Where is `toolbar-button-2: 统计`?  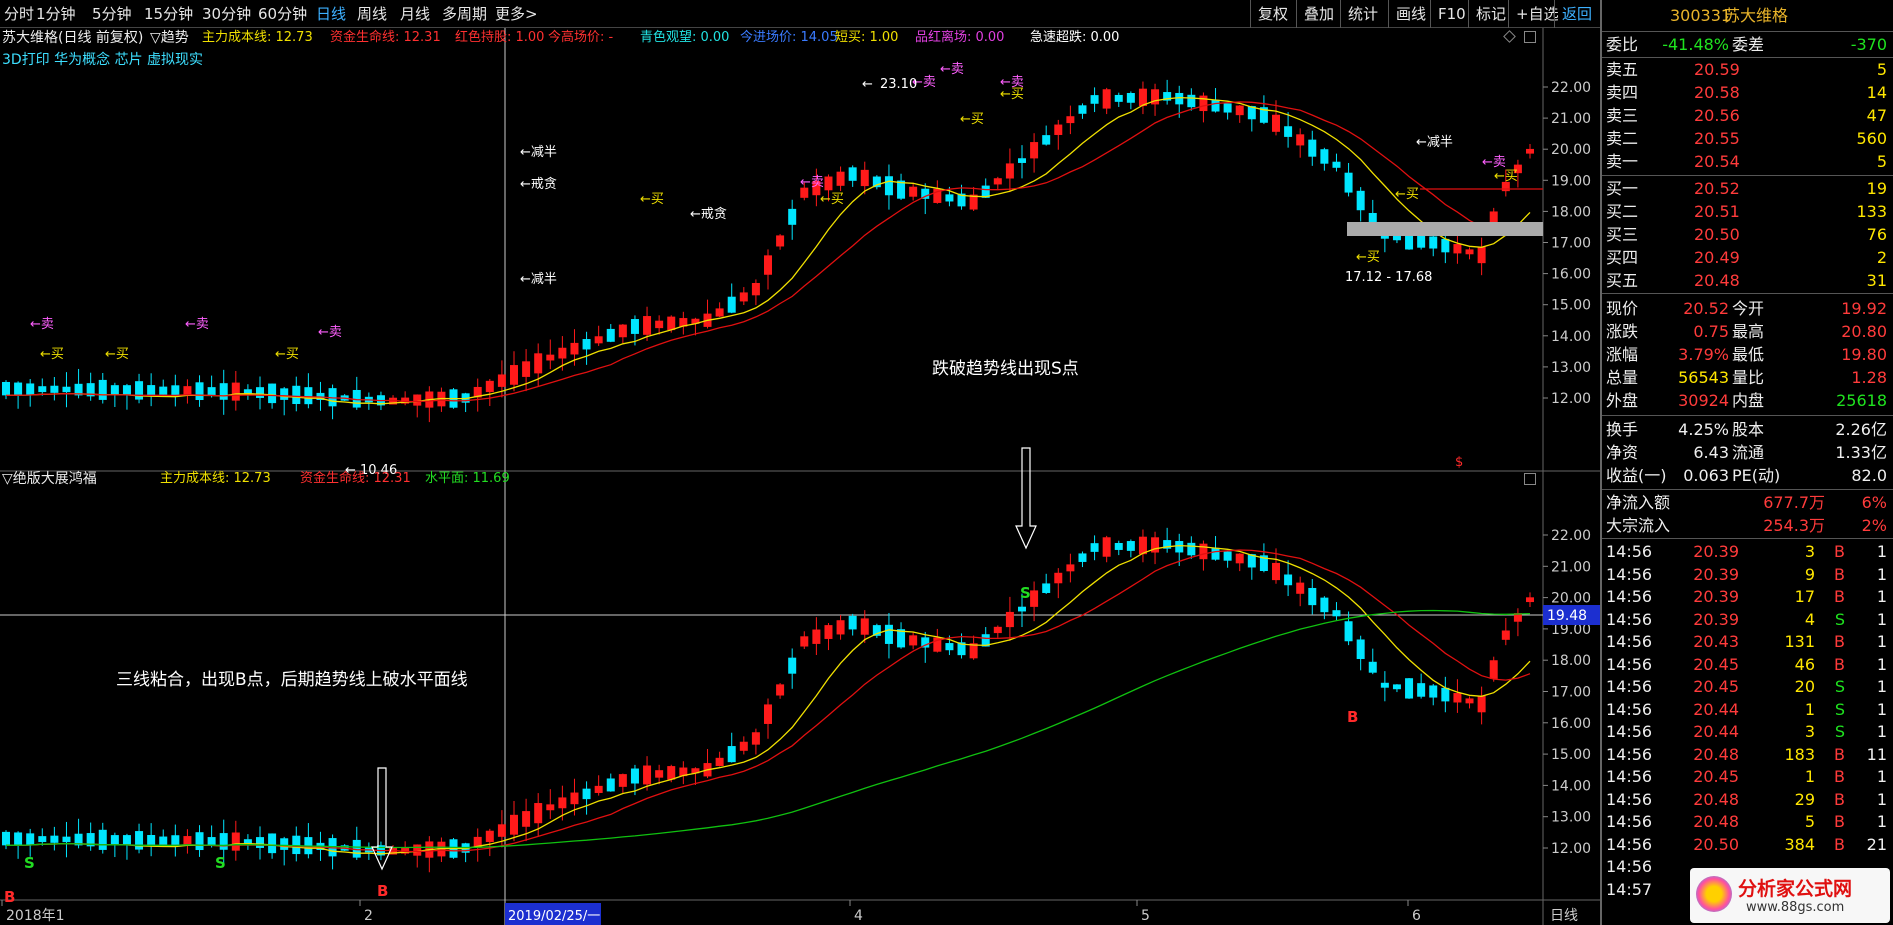
toolbar-button-2: 统计 is located at coordinates (1362, 14).